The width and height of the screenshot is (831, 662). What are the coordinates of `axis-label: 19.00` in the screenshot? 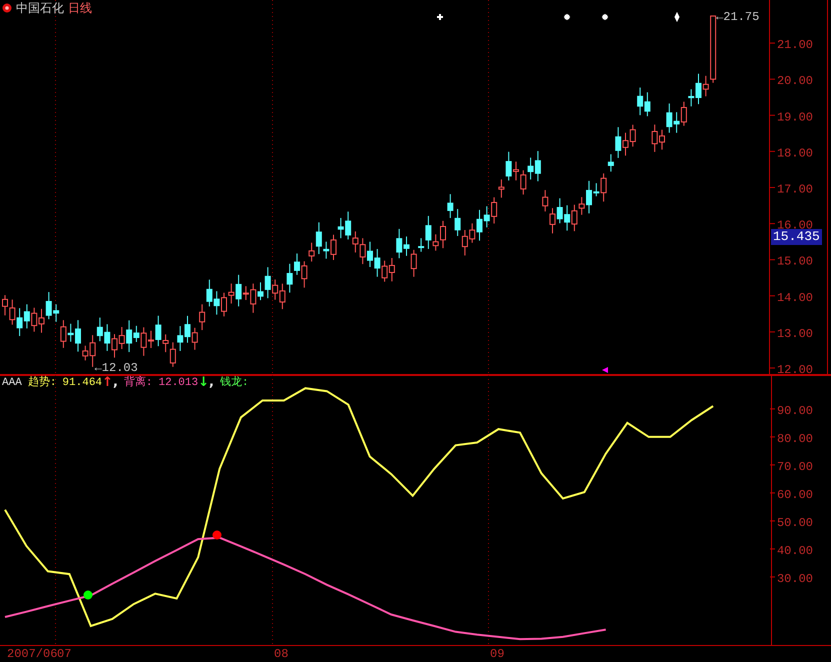 It's located at (794, 117).